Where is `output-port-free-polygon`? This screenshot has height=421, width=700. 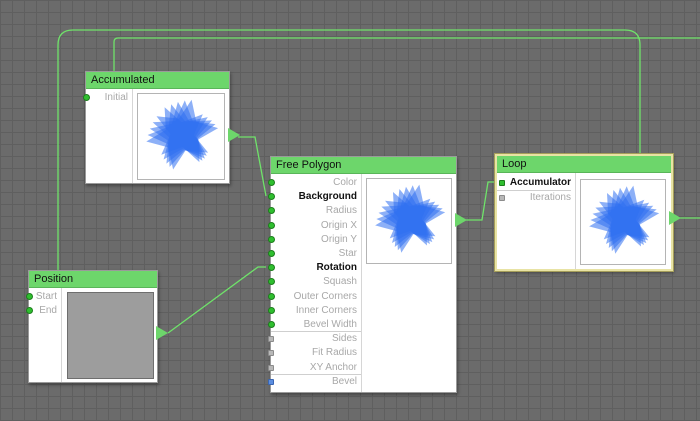
output-port-free-polygon is located at coordinates (461, 220).